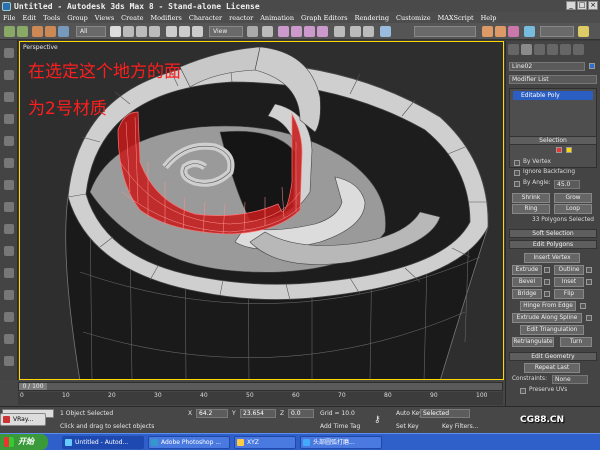 This screenshot has width=600, height=450. What do you see at coordinates (372, 18) in the screenshot?
I see `menu-rendering: Rendering` at bounding box center [372, 18].